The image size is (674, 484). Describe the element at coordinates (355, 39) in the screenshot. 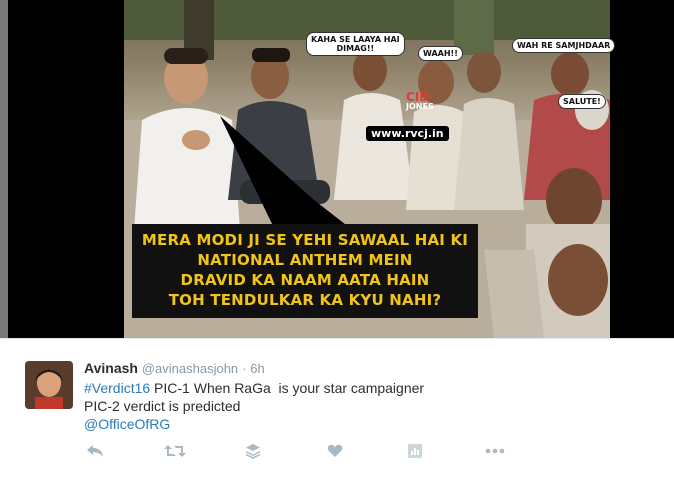

I see `speech-bubble-line: KAHA SE LAAYA HAI` at that location.